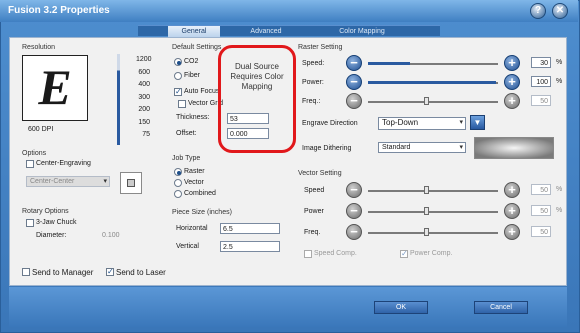  What do you see at coordinates (320, 47) in the screenshot?
I see `raster-setting-label: Raster Setting` at bounding box center [320, 47].